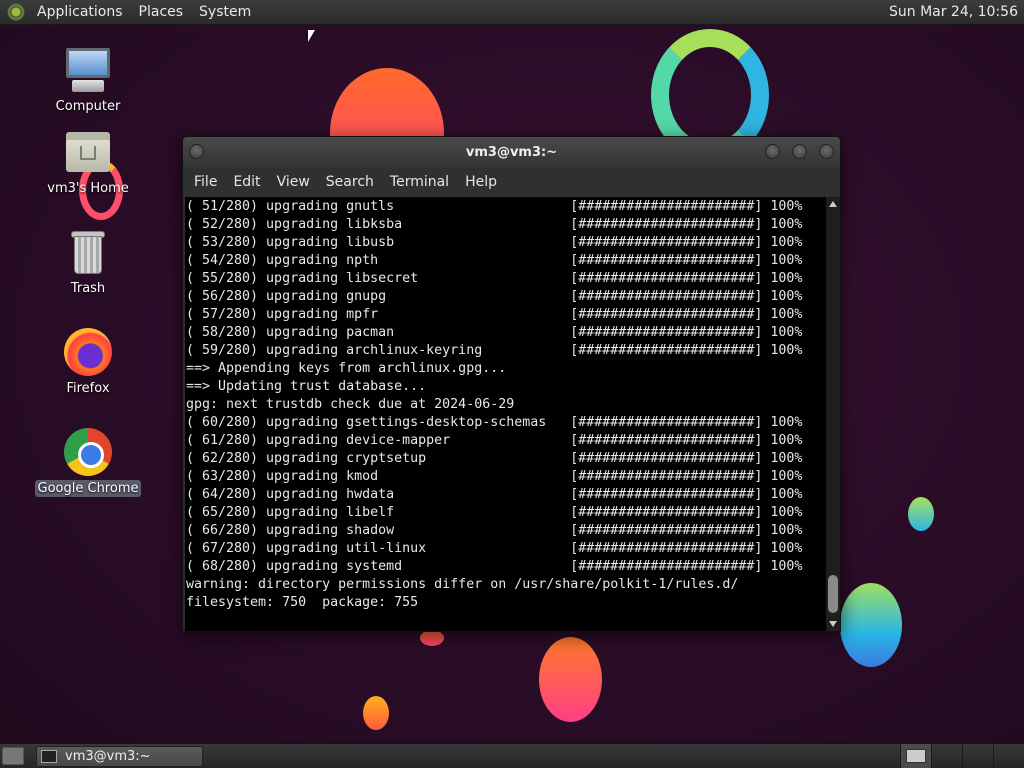  I want to click on terminal-menubar: File Edit View Search Terminal Help, so click(511, 182).